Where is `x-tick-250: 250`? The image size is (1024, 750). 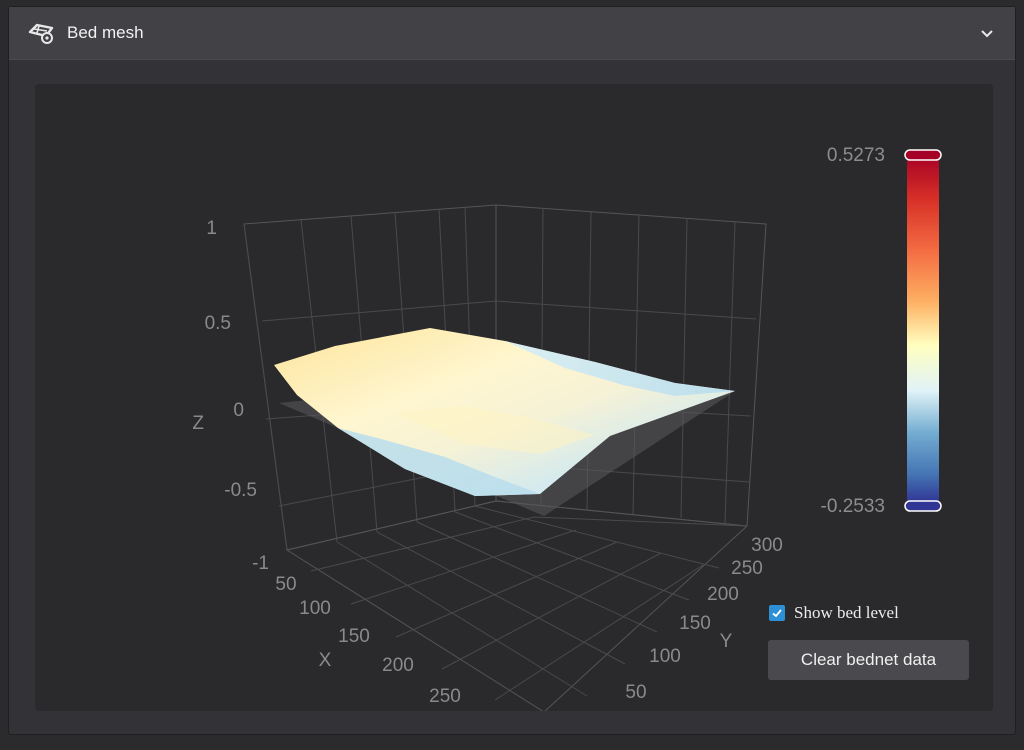 x-tick-250: 250 is located at coordinates (445, 696).